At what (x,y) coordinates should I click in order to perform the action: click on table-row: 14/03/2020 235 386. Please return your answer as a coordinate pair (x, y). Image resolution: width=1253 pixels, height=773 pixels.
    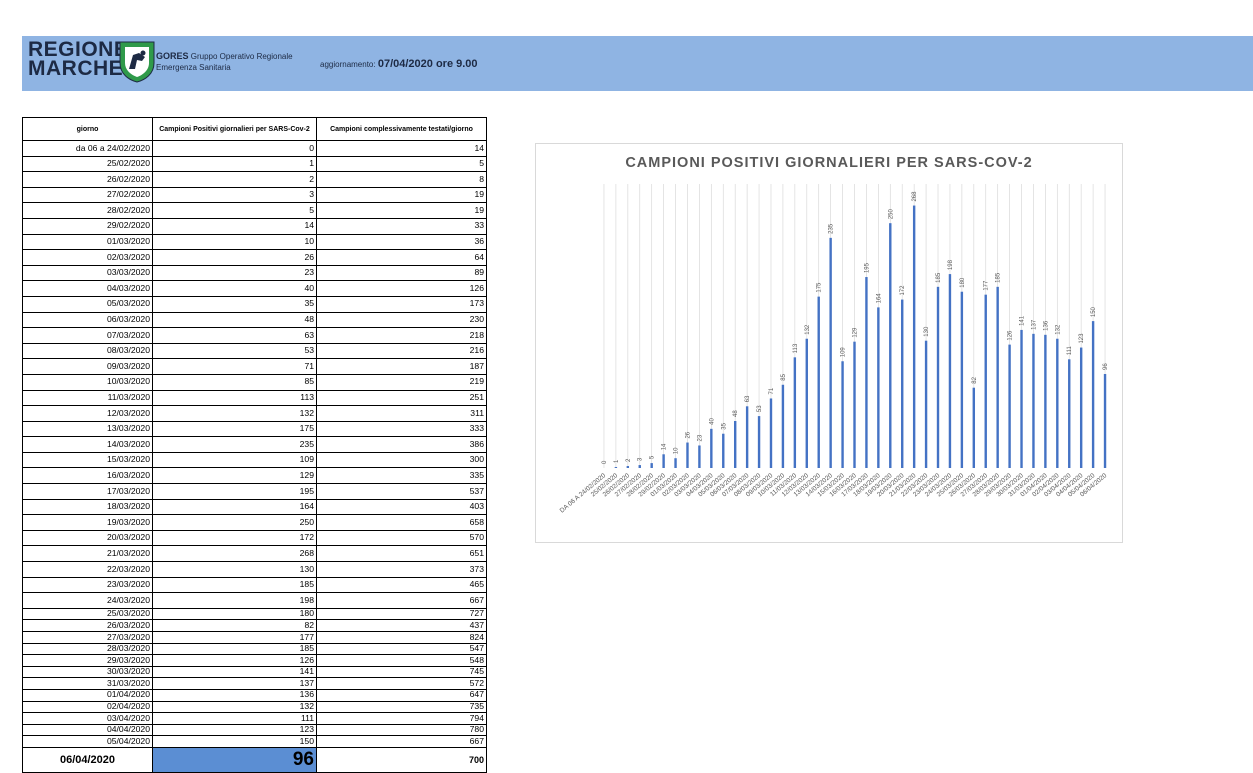
    Looking at the image, I should click on (254, 444).